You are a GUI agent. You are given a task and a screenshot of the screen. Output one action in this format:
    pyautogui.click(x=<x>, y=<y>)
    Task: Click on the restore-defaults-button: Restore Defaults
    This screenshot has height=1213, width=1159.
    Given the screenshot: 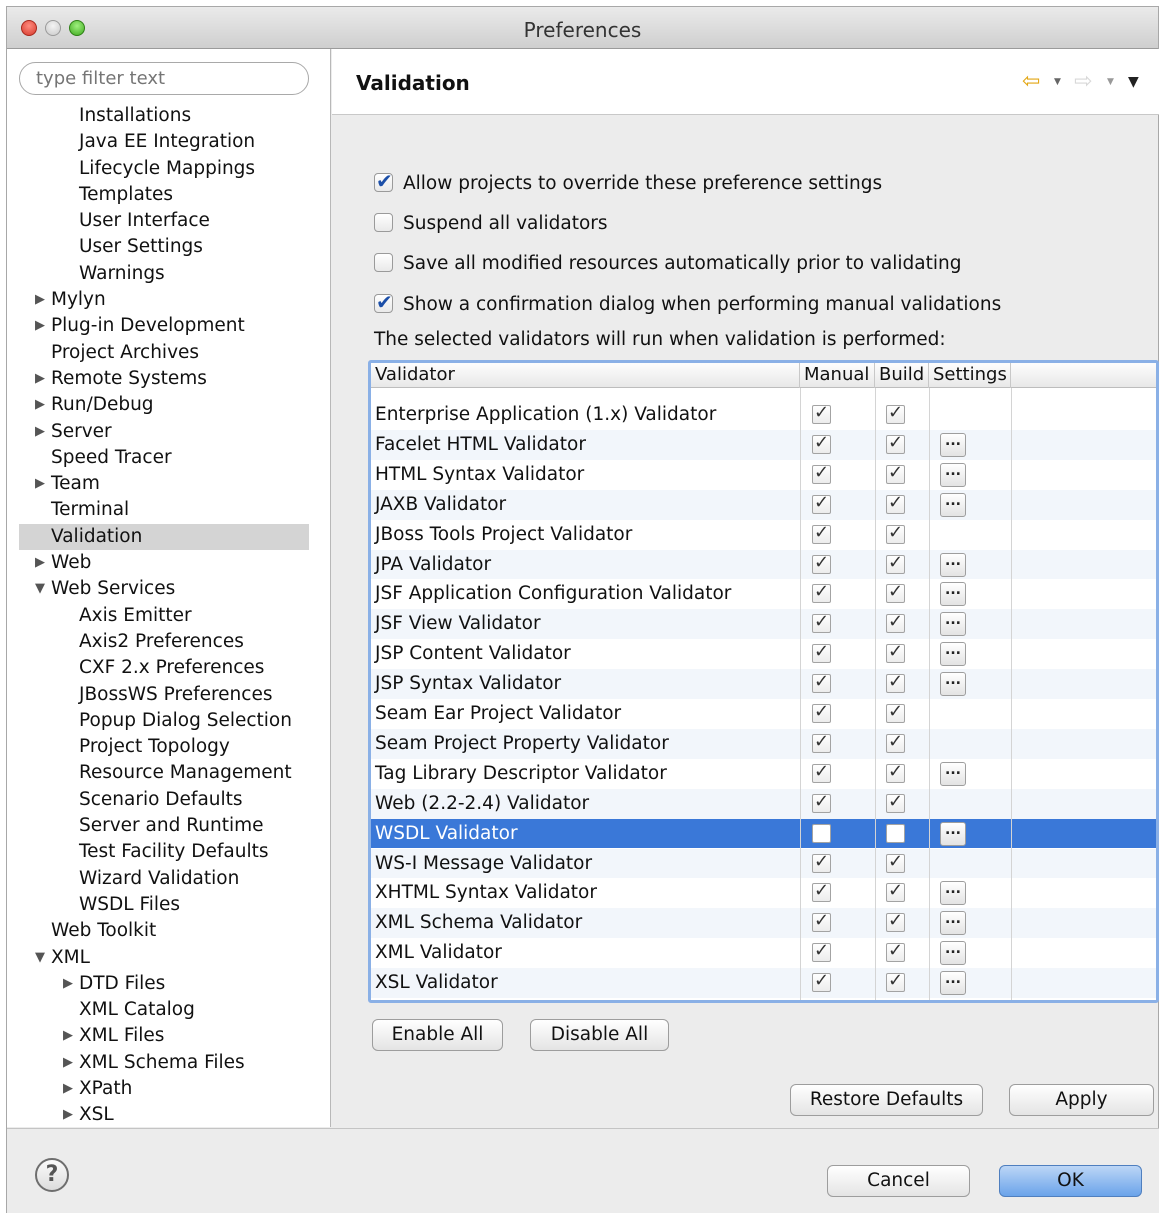 What is the action you would take?
    pyautogui.click(x=886, y=1100)
    